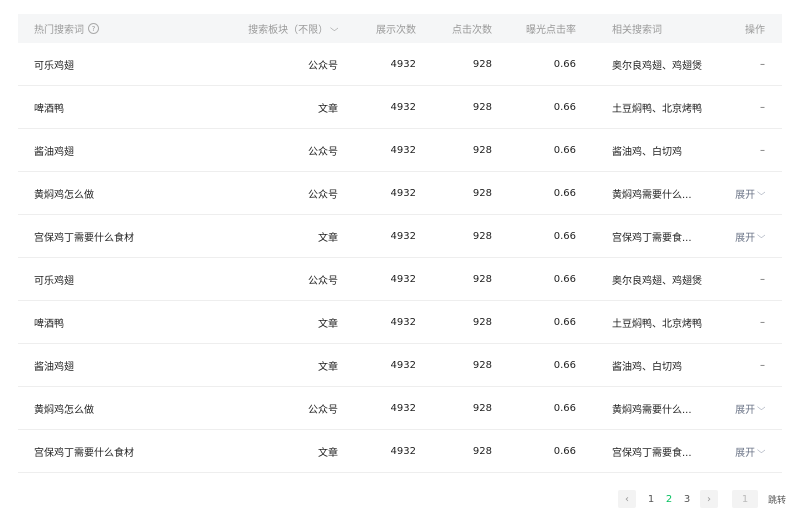 This screenshot has width=800, height=523. I want to click on header-keyword: 热门搜索词 ?, so click(134, 28).